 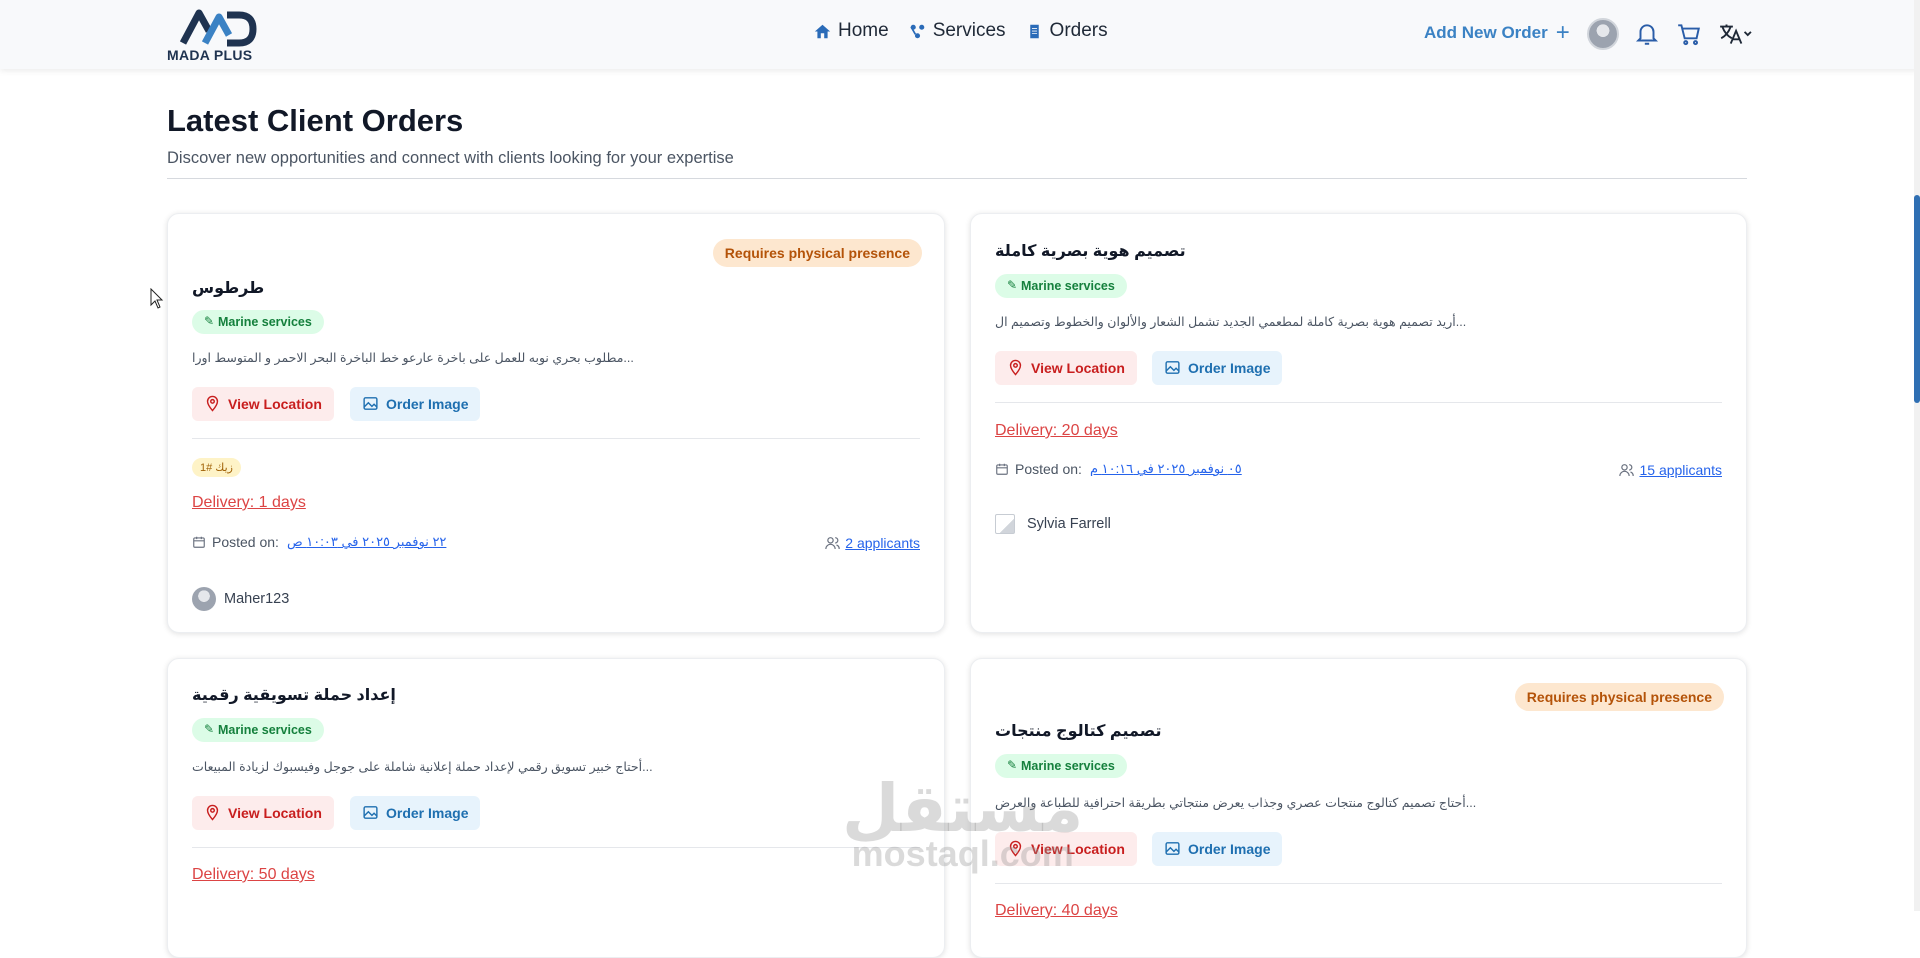 I want to click on posted-on: Posted on: ٢٢ نوفمبر ٢٠٢٥ في ١٠:٠٣ ص, so click(x=319, y=542).